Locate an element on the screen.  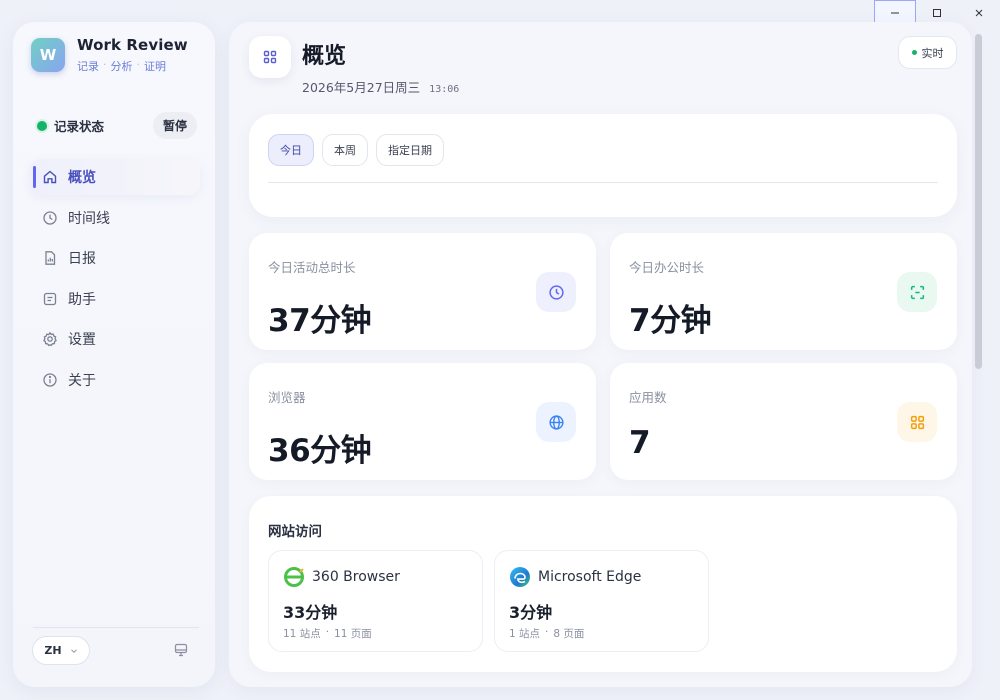
sidebar-item-overview: 概览 is located at coordinates (115, 177).